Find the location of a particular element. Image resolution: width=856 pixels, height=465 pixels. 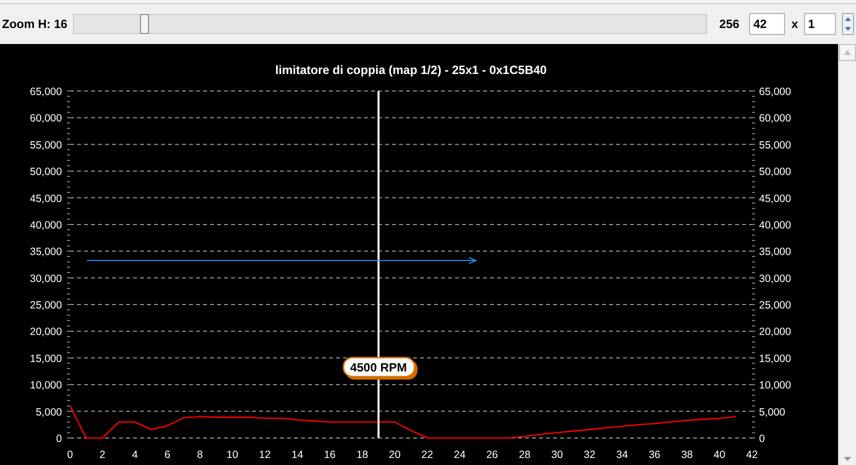

scrollbar is located at coordinates (847, 254).